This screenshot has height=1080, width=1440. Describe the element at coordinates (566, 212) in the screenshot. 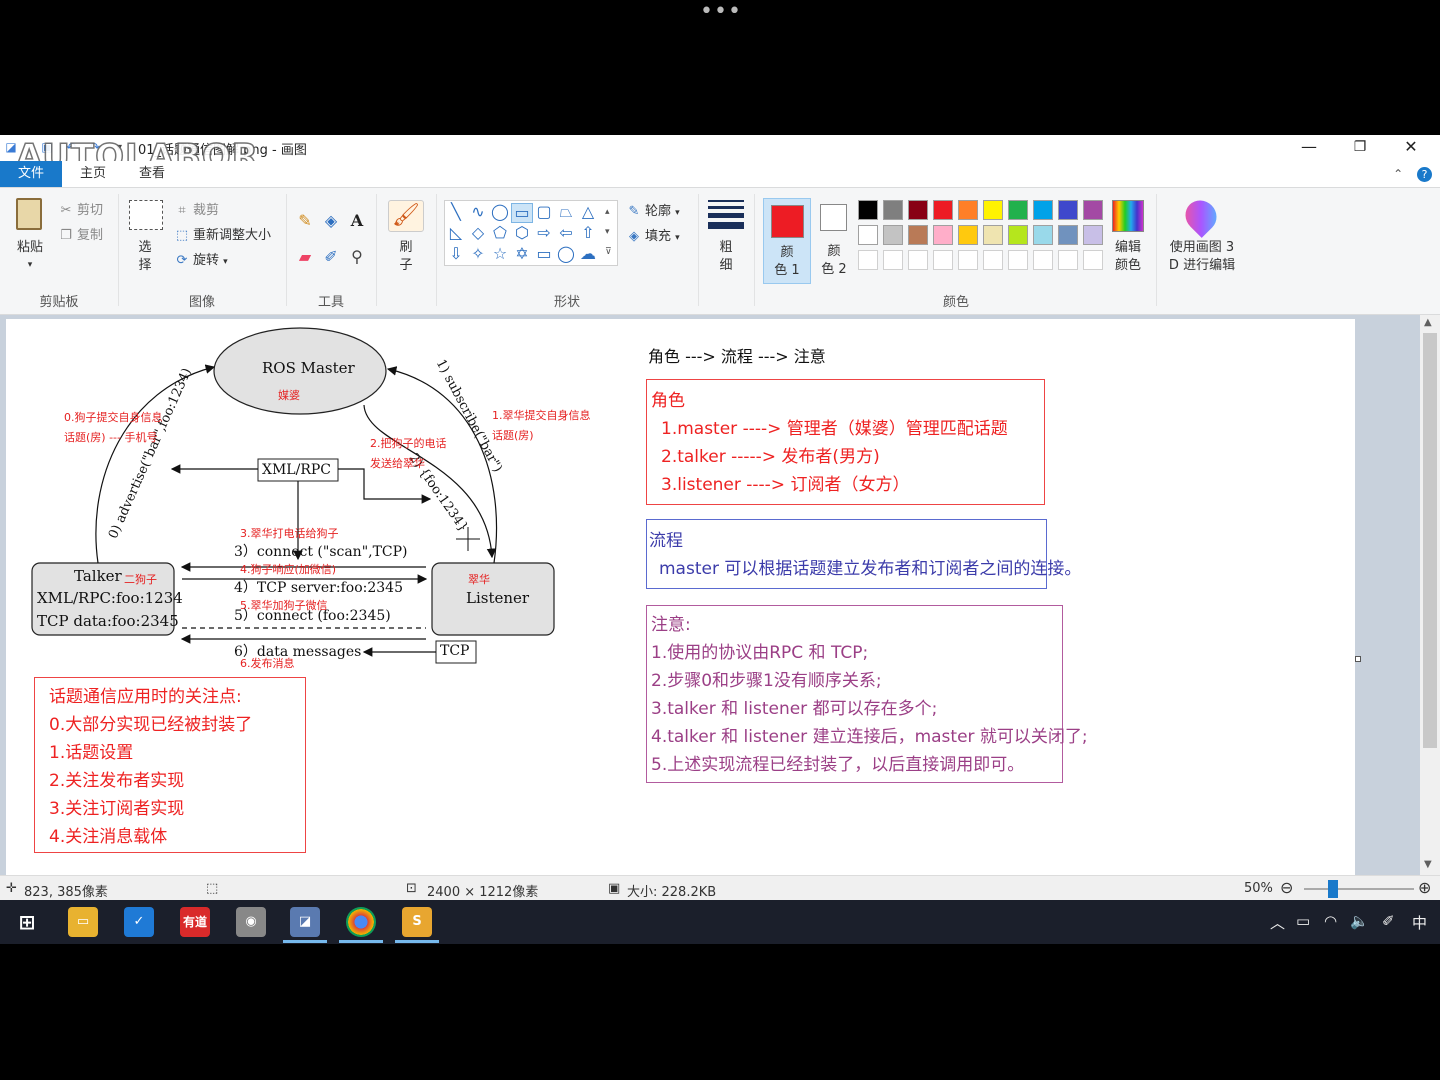

I see `polygon-shape-icon: ⏢` at that location.